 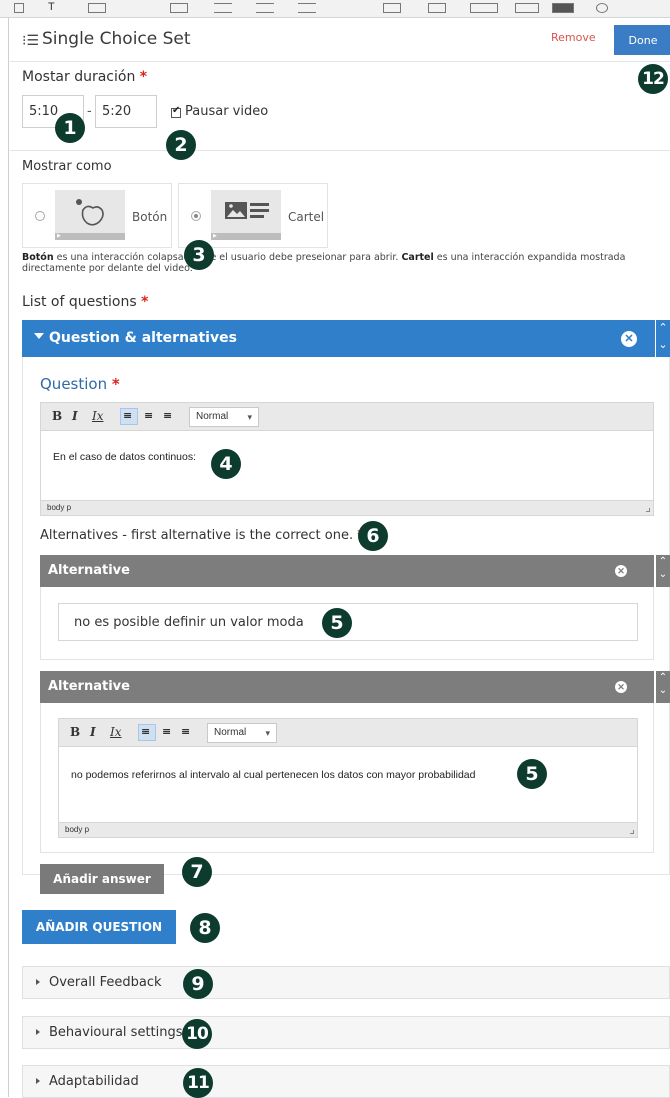 I want to click on toolbar-icon, so click(x=19, y=8).